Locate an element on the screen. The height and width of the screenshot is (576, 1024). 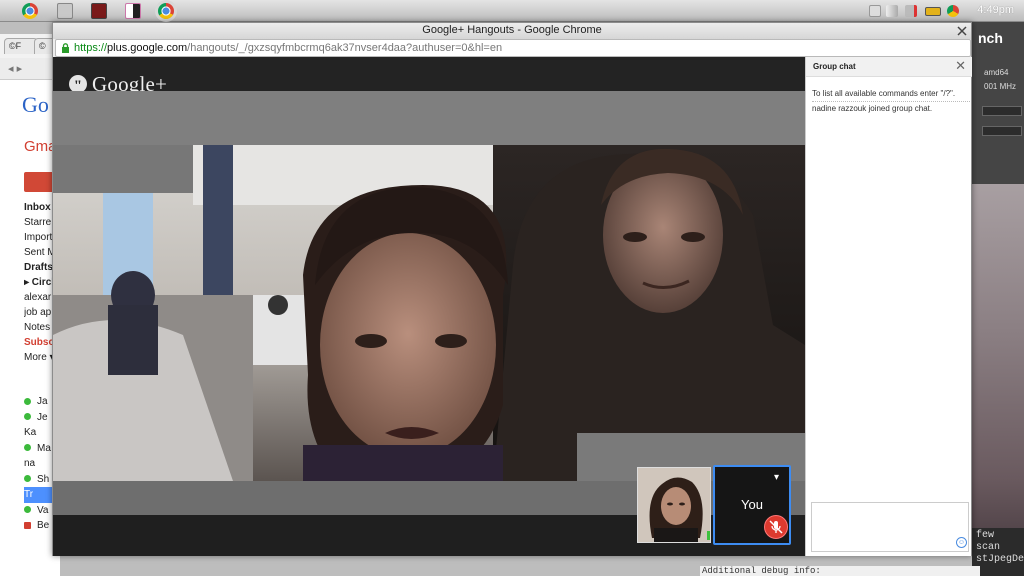
battery-tray-icon is located at coordinates (933, 11).